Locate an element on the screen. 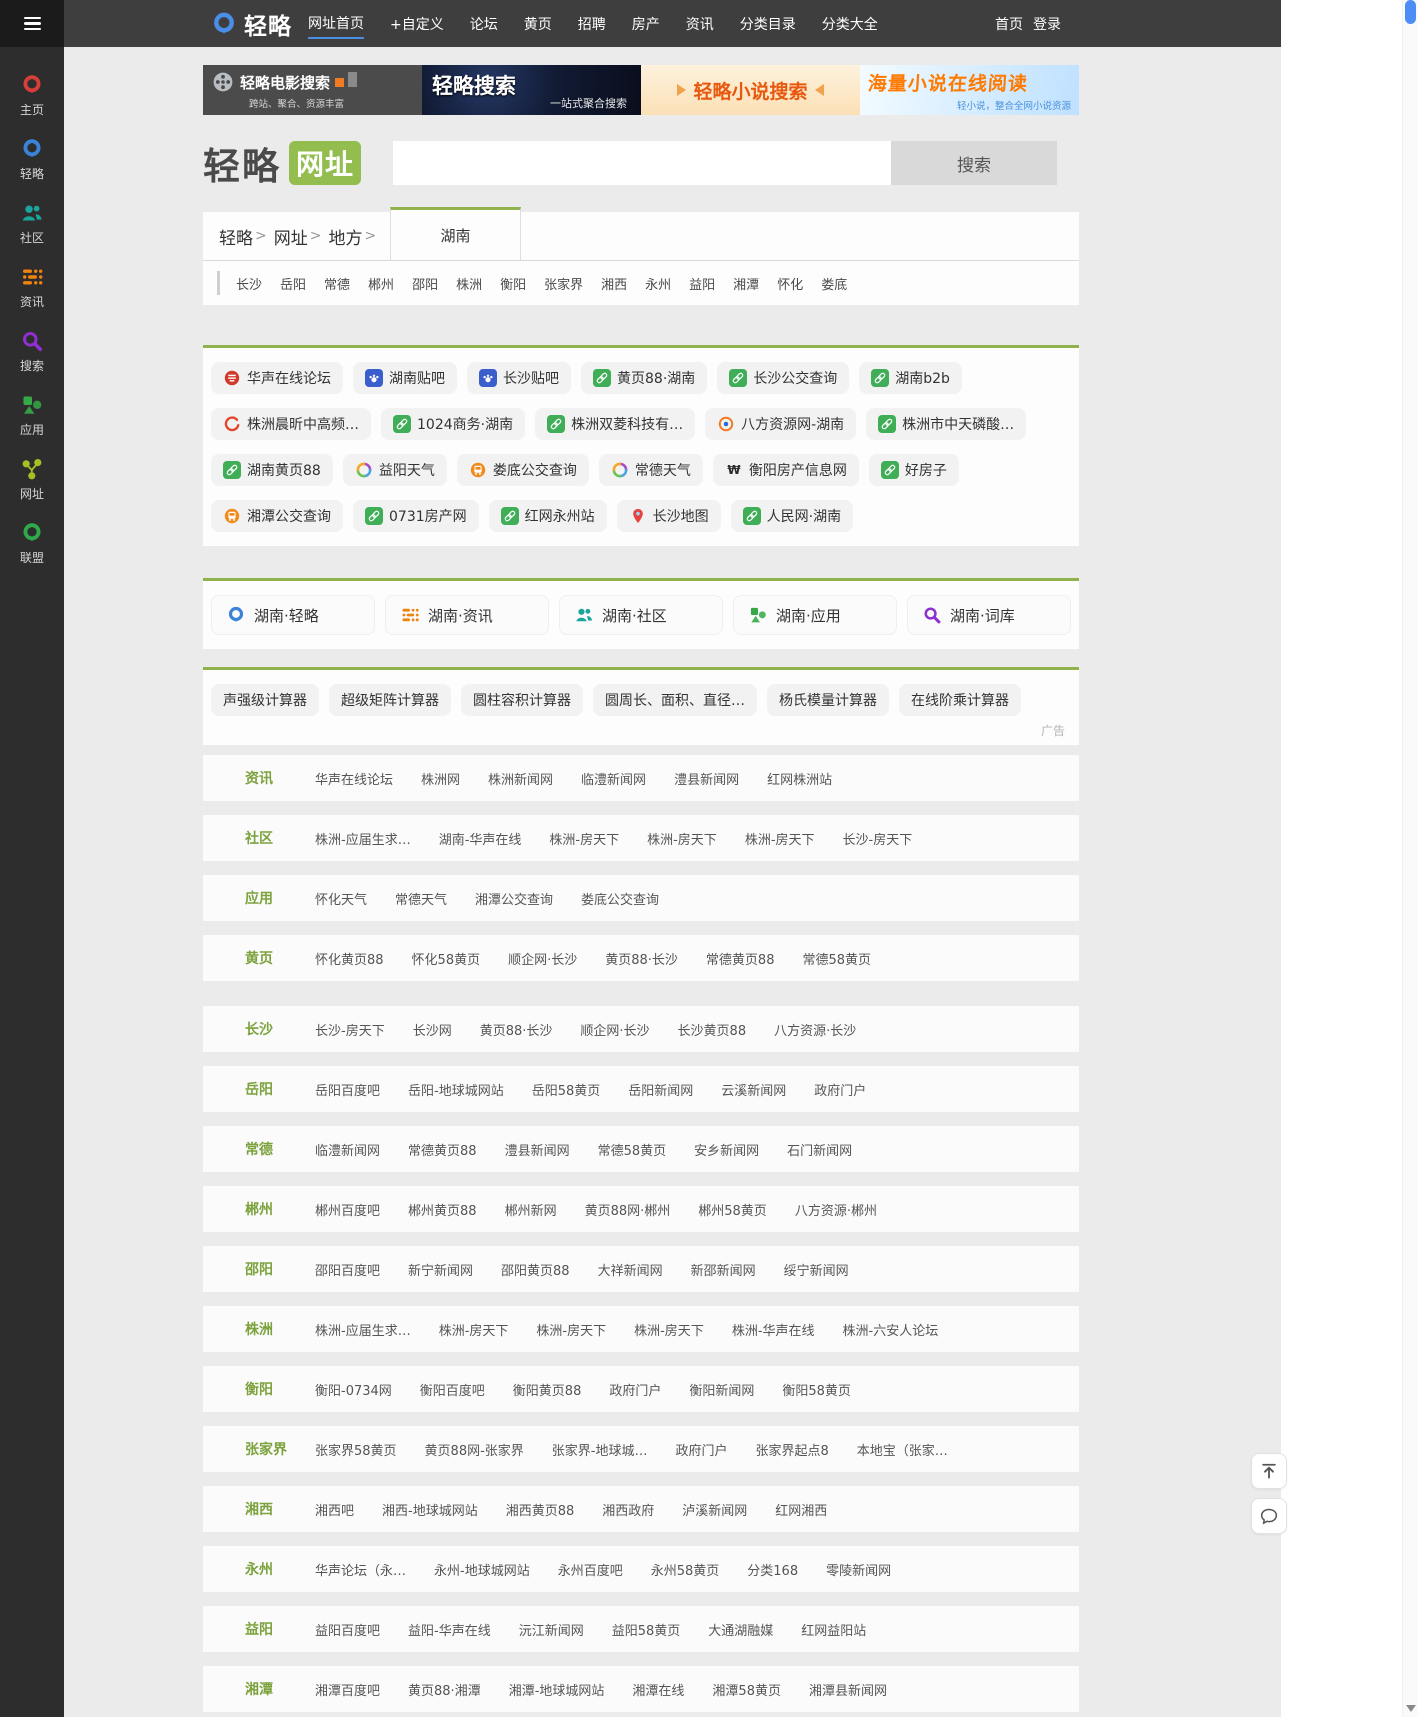 This screenshot has height=1717, width=1418. quick-link: ₩ 衡阳房产信息网 is located at coordinates (785, 470).